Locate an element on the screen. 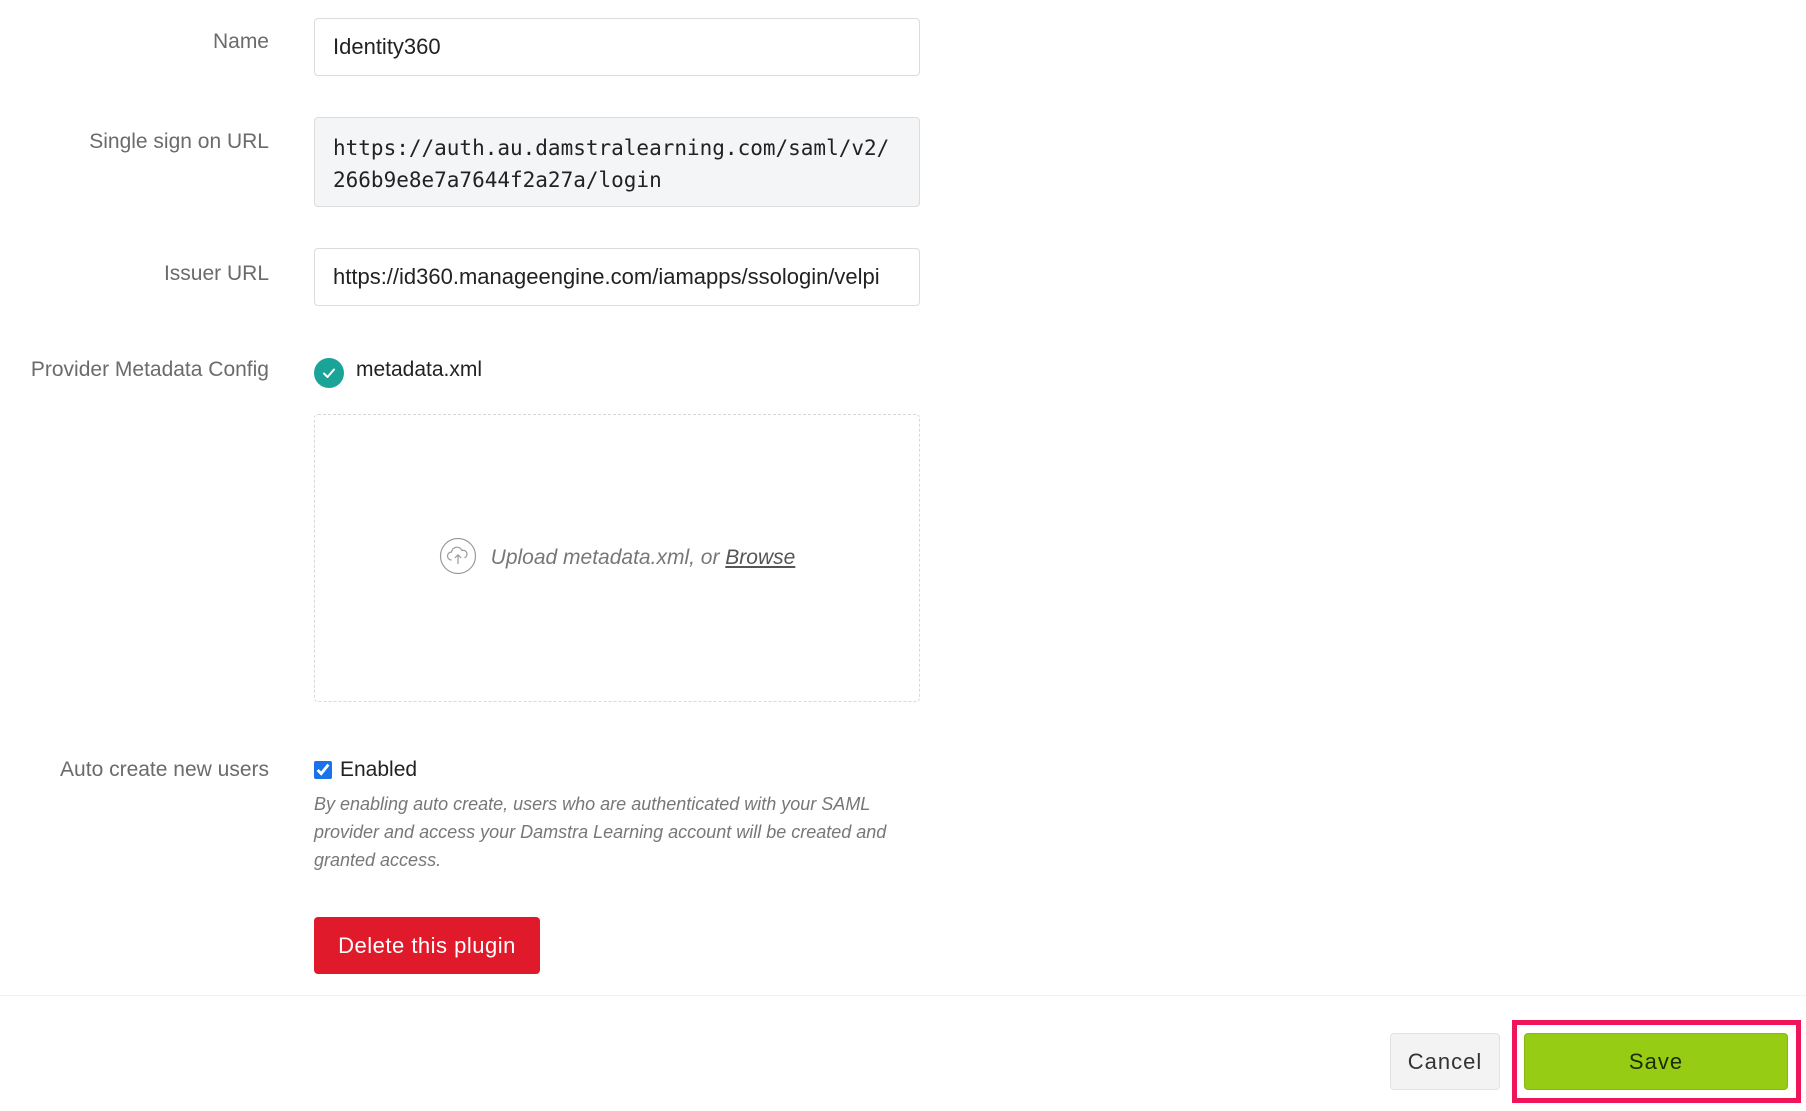  browse-link: Browse is located at coordinates (760, 557).